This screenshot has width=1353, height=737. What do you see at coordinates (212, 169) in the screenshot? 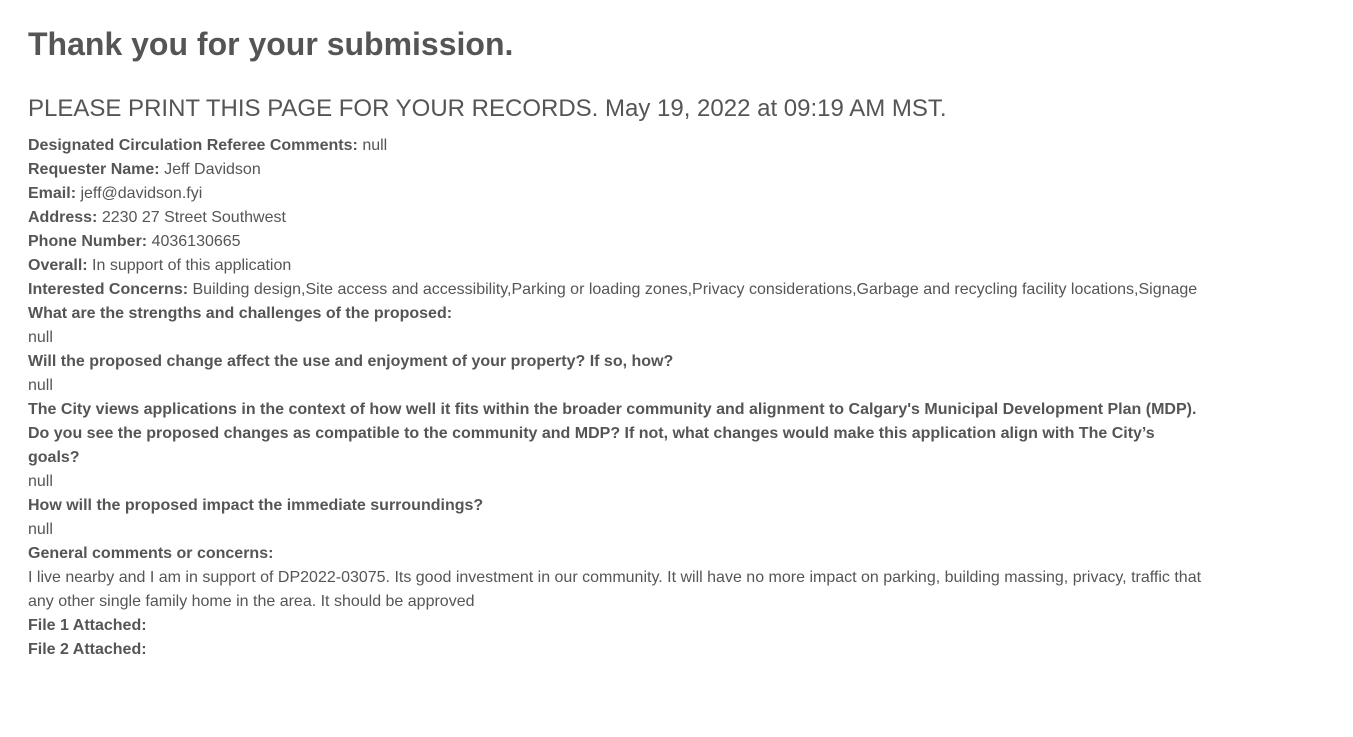
I see `requester-name-value: Jeff Davidson` at bounding box center [212, 169].